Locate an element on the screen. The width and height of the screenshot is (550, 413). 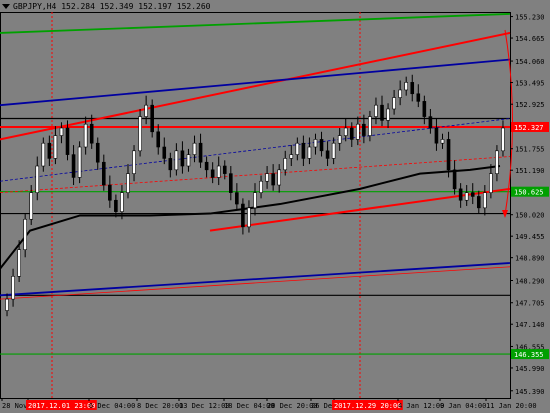
x-tick-label-11: 11 Jan 20:00 is located at coordinates (511, 406).